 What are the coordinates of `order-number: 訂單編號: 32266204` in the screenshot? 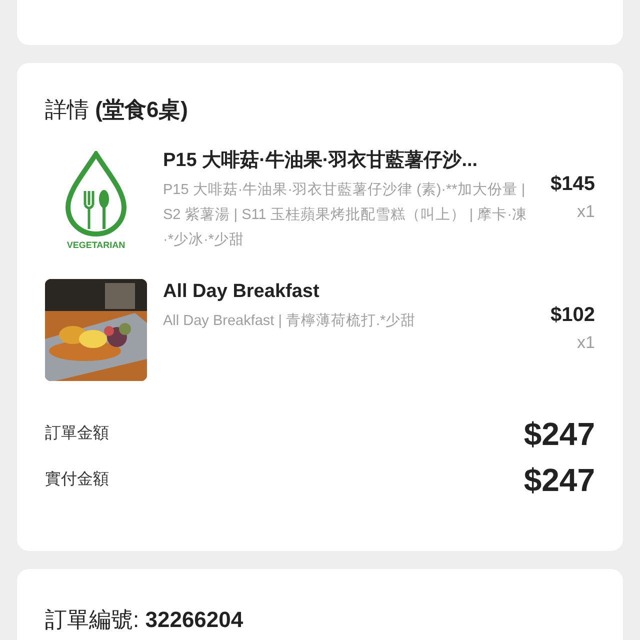 It's located at (144, 619).